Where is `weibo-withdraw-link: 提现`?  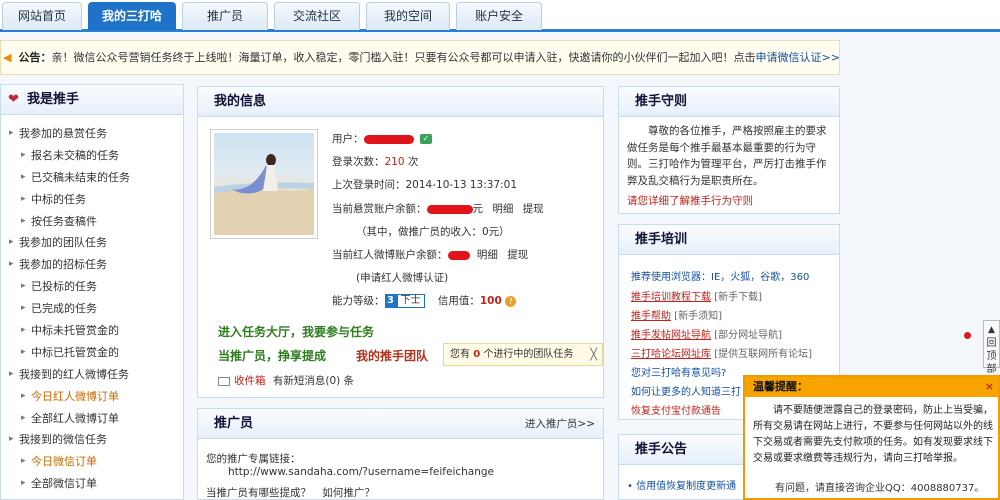 weibo-withdraw-link: 提现 is located at coordinates (517, 255).